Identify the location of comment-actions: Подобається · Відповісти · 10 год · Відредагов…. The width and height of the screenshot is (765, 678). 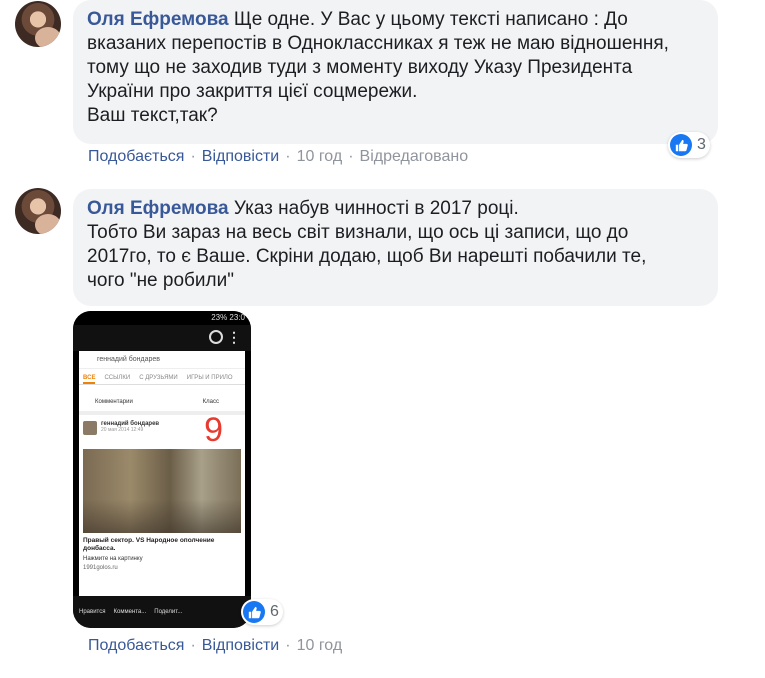
(278, 157).